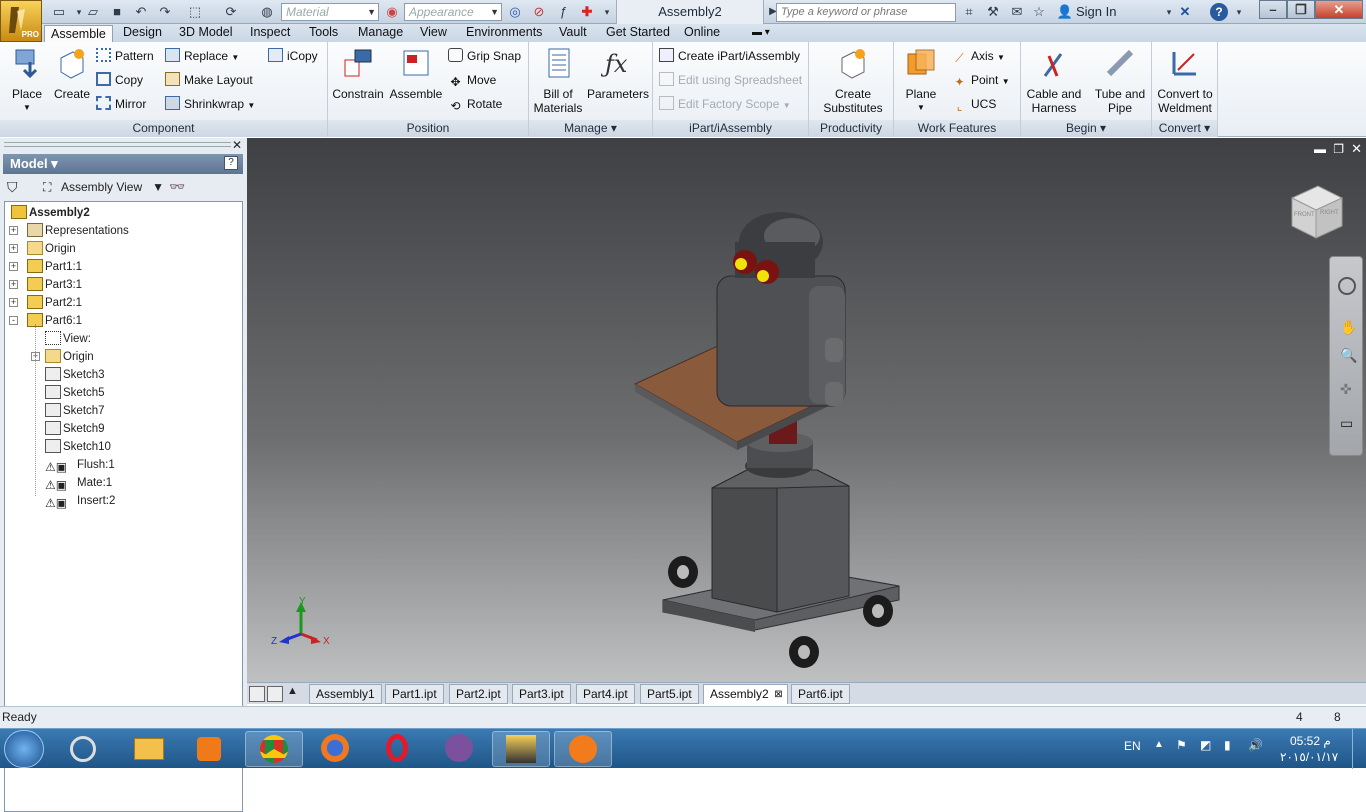 The image size is (1366, 812). What do you see at coordinates (1205, 745) in the screenshot?
I see `tray-app-icon: ◩` at bounding box center [1205, 745].